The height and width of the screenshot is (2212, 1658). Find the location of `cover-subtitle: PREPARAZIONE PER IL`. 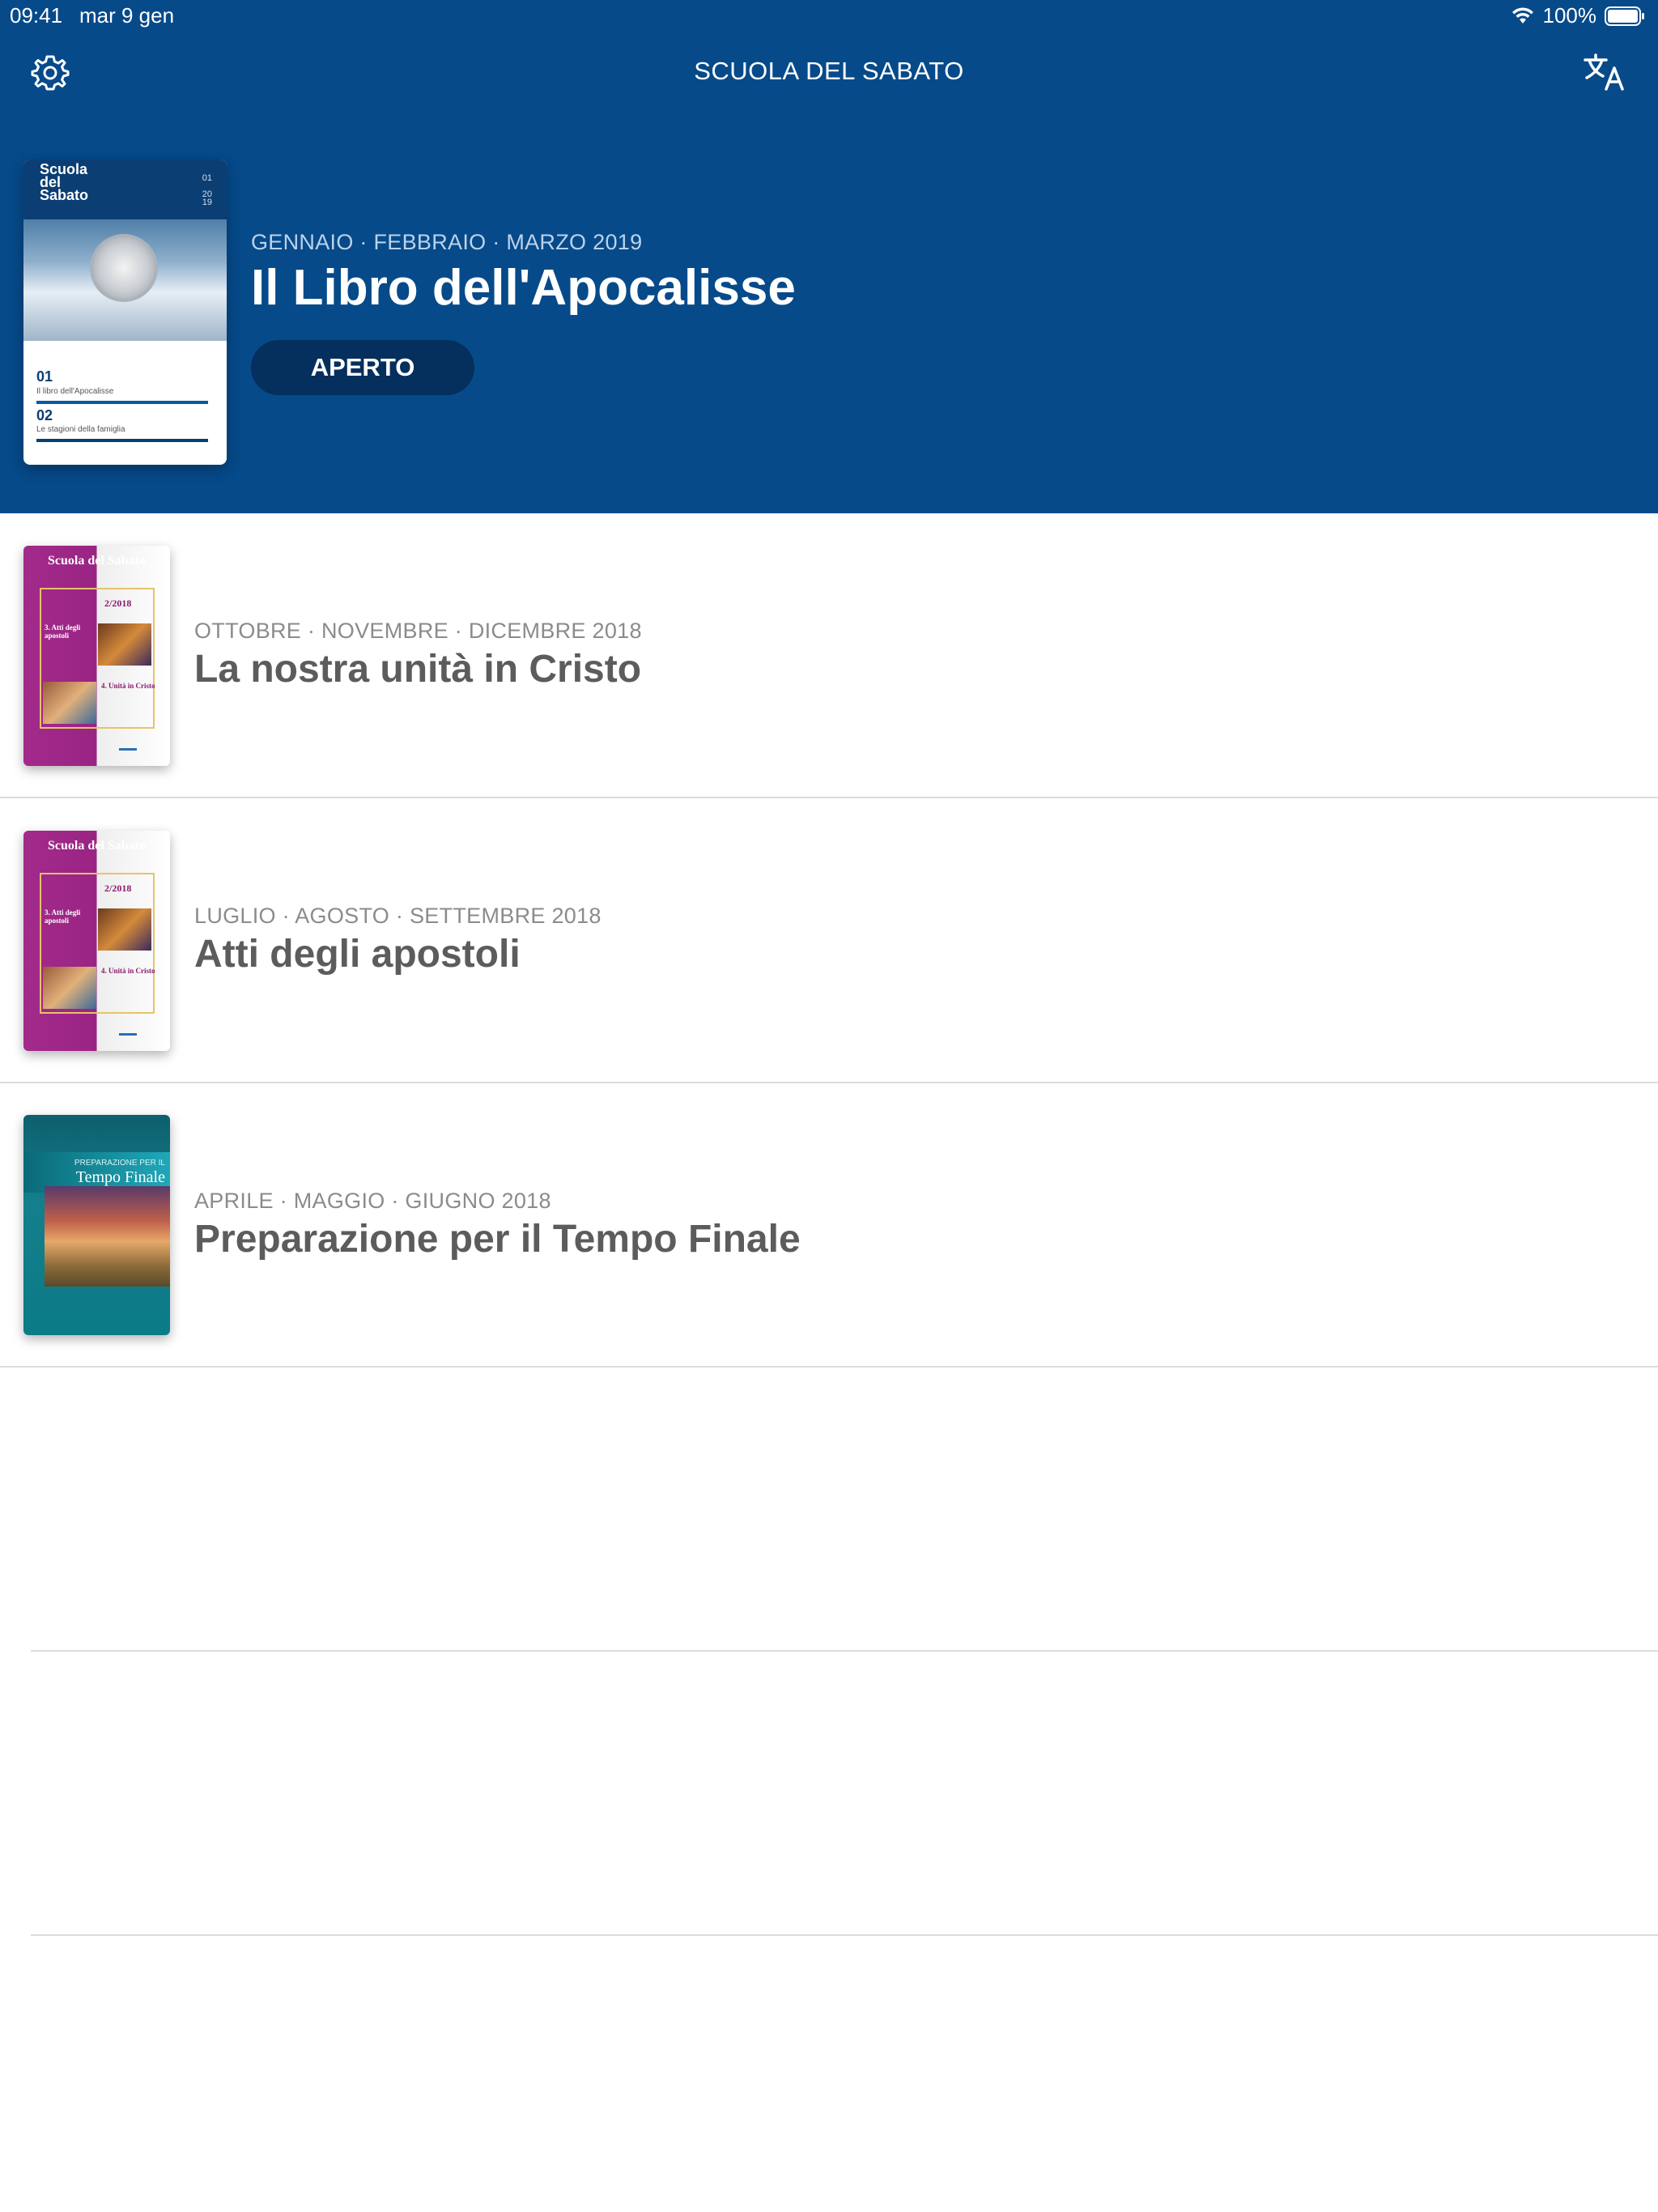

cover-subtitle: PREPARAZIONE PER IL is located at coordinates (119, 1163).